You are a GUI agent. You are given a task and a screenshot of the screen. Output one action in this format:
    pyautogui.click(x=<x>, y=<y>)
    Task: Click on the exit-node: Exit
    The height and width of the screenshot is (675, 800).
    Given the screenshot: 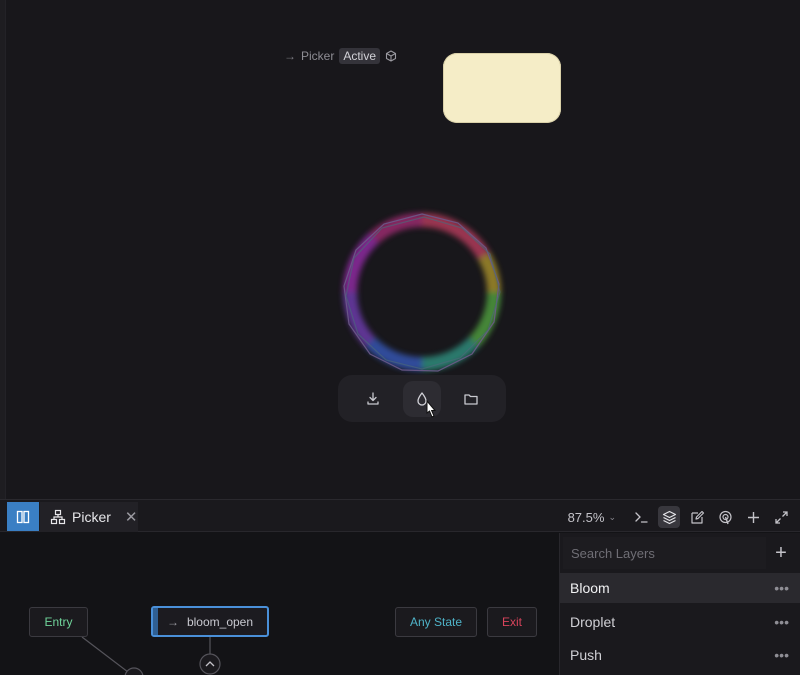 What is the action you would take?
    pyautogui.click(x=512, y=622)
    